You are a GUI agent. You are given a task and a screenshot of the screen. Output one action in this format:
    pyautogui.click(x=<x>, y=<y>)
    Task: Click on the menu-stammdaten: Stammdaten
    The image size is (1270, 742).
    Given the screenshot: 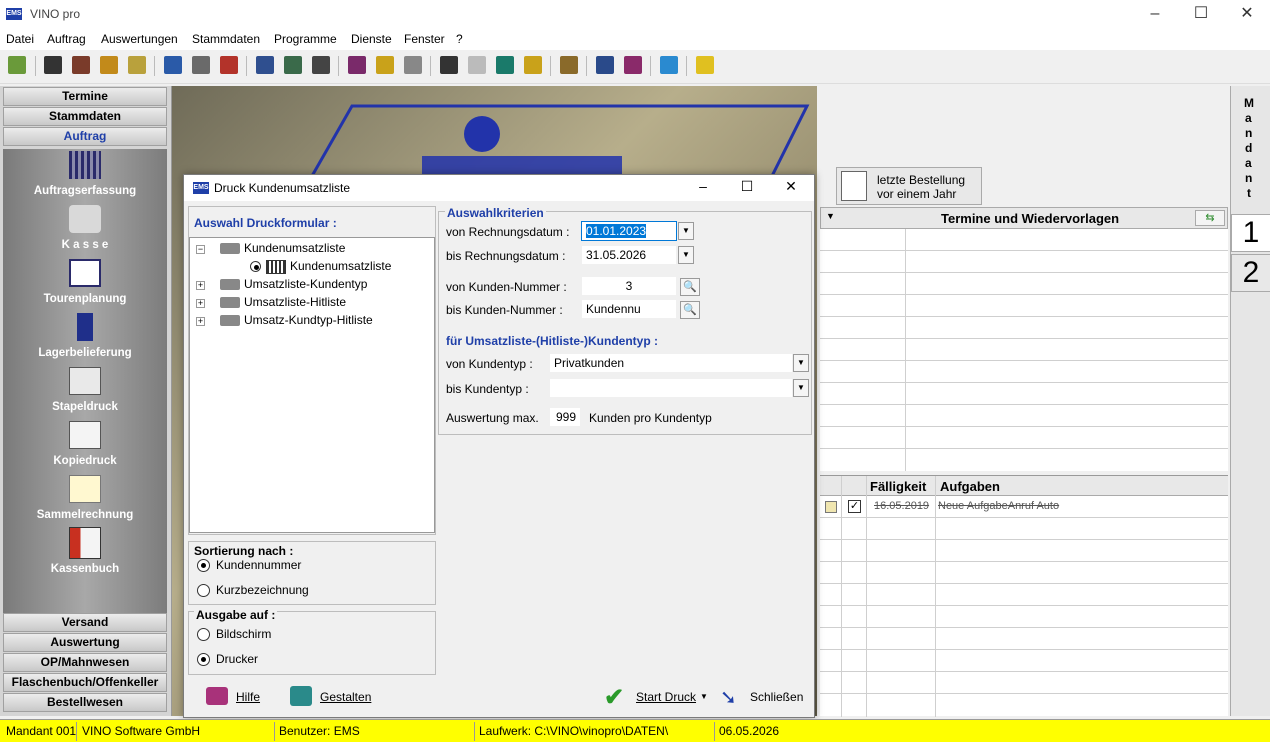 What is the action you would take?
    pyautogui.click(x=226, y=39)
    